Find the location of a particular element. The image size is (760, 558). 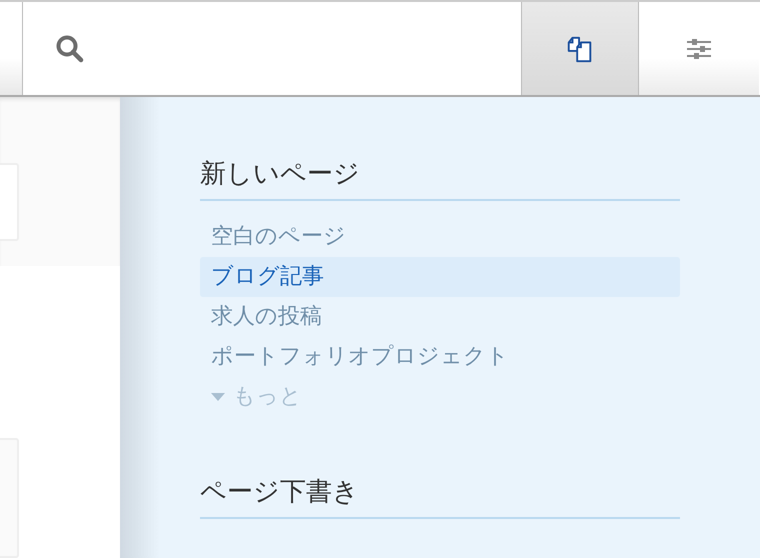

section-heading: 新しいページ is located at coordinates (440, 178).